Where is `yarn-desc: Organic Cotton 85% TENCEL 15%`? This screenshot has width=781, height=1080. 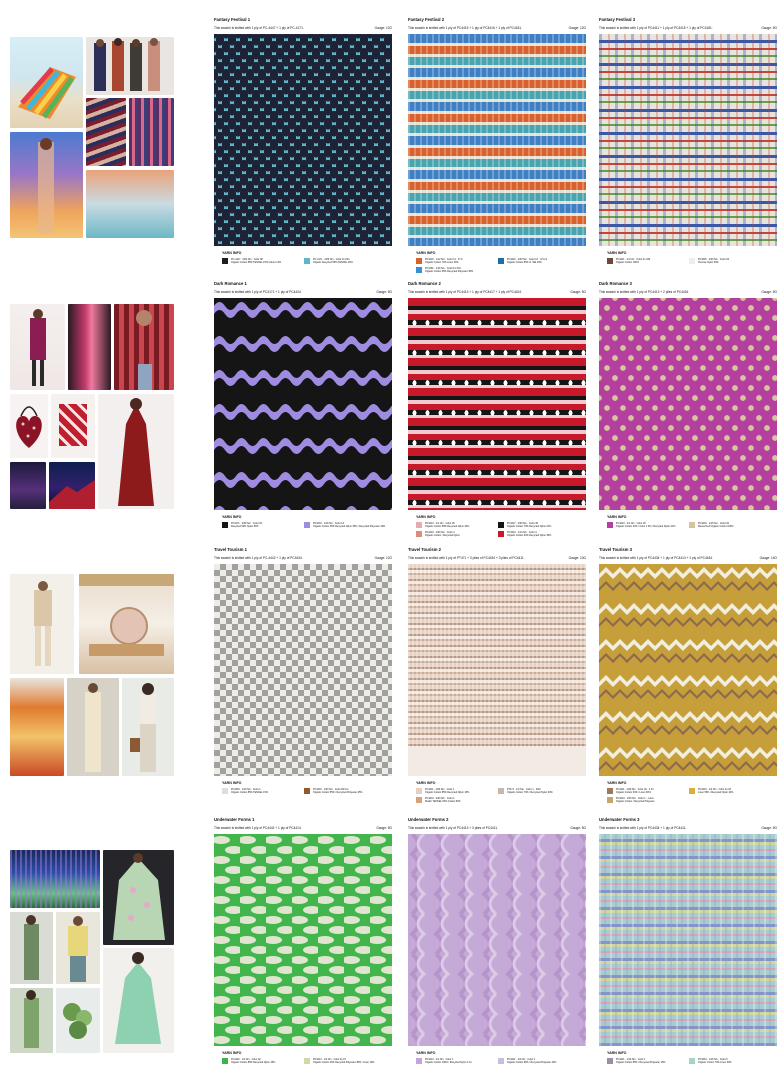 yarn-desc: Organic Cotton 85% TENCEL 15% is located at coordinates (249, 792).